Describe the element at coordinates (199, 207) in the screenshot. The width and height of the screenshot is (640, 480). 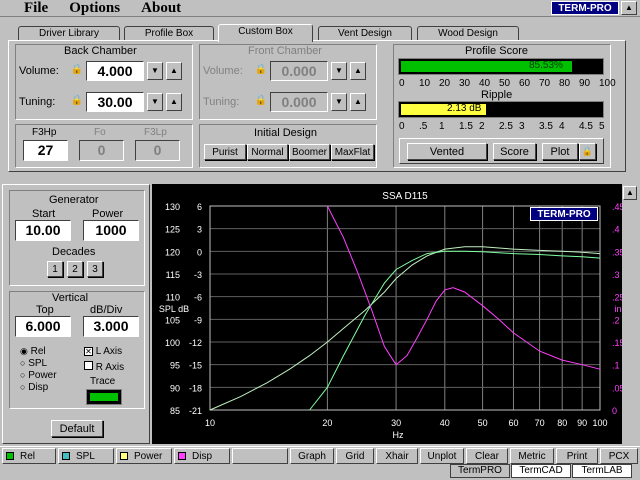
I see `y-rel-tick-label: 6` at that location.